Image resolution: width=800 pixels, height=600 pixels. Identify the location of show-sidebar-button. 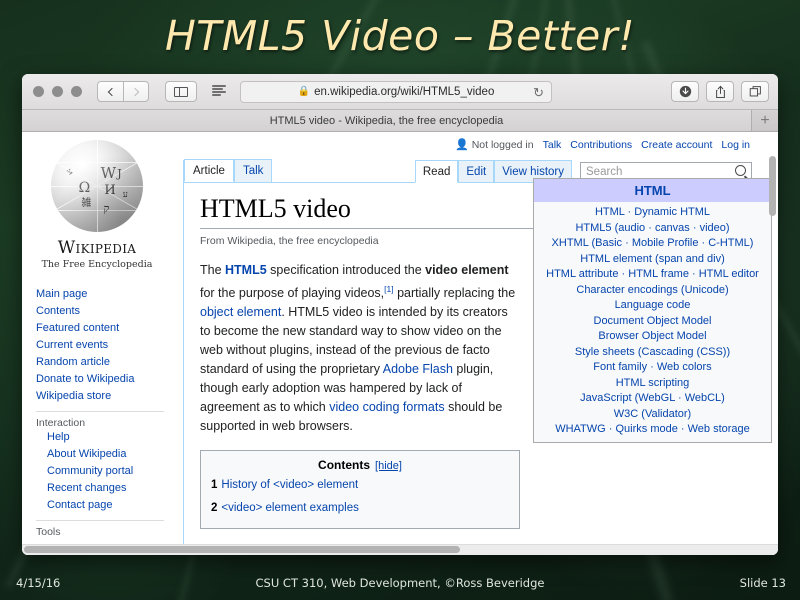
(181, 91).